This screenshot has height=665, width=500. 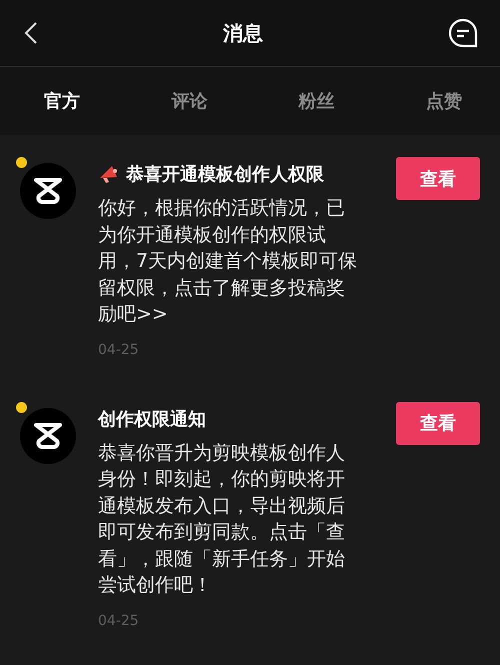 What do you see at coordinates (316, 101) in the screenshot?
I see `tab: 粉丝` at bounding box center [316, 101].